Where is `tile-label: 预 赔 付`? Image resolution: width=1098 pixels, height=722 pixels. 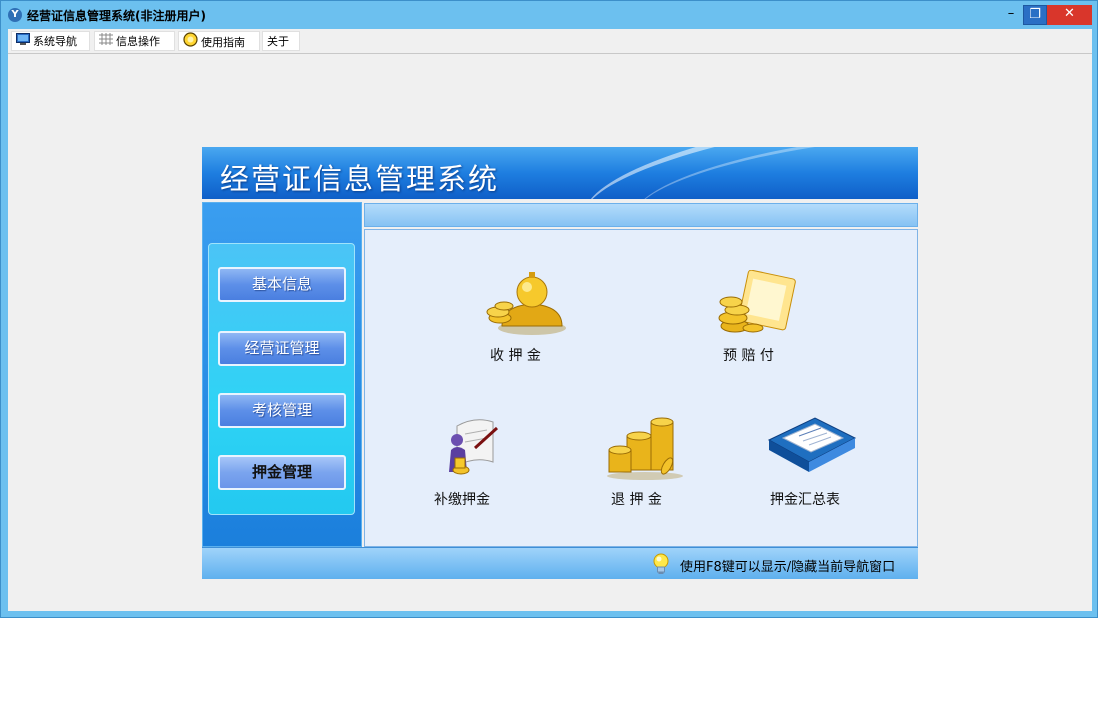 tile-label: 预 赔 付 is located at coordinates (748, 356).